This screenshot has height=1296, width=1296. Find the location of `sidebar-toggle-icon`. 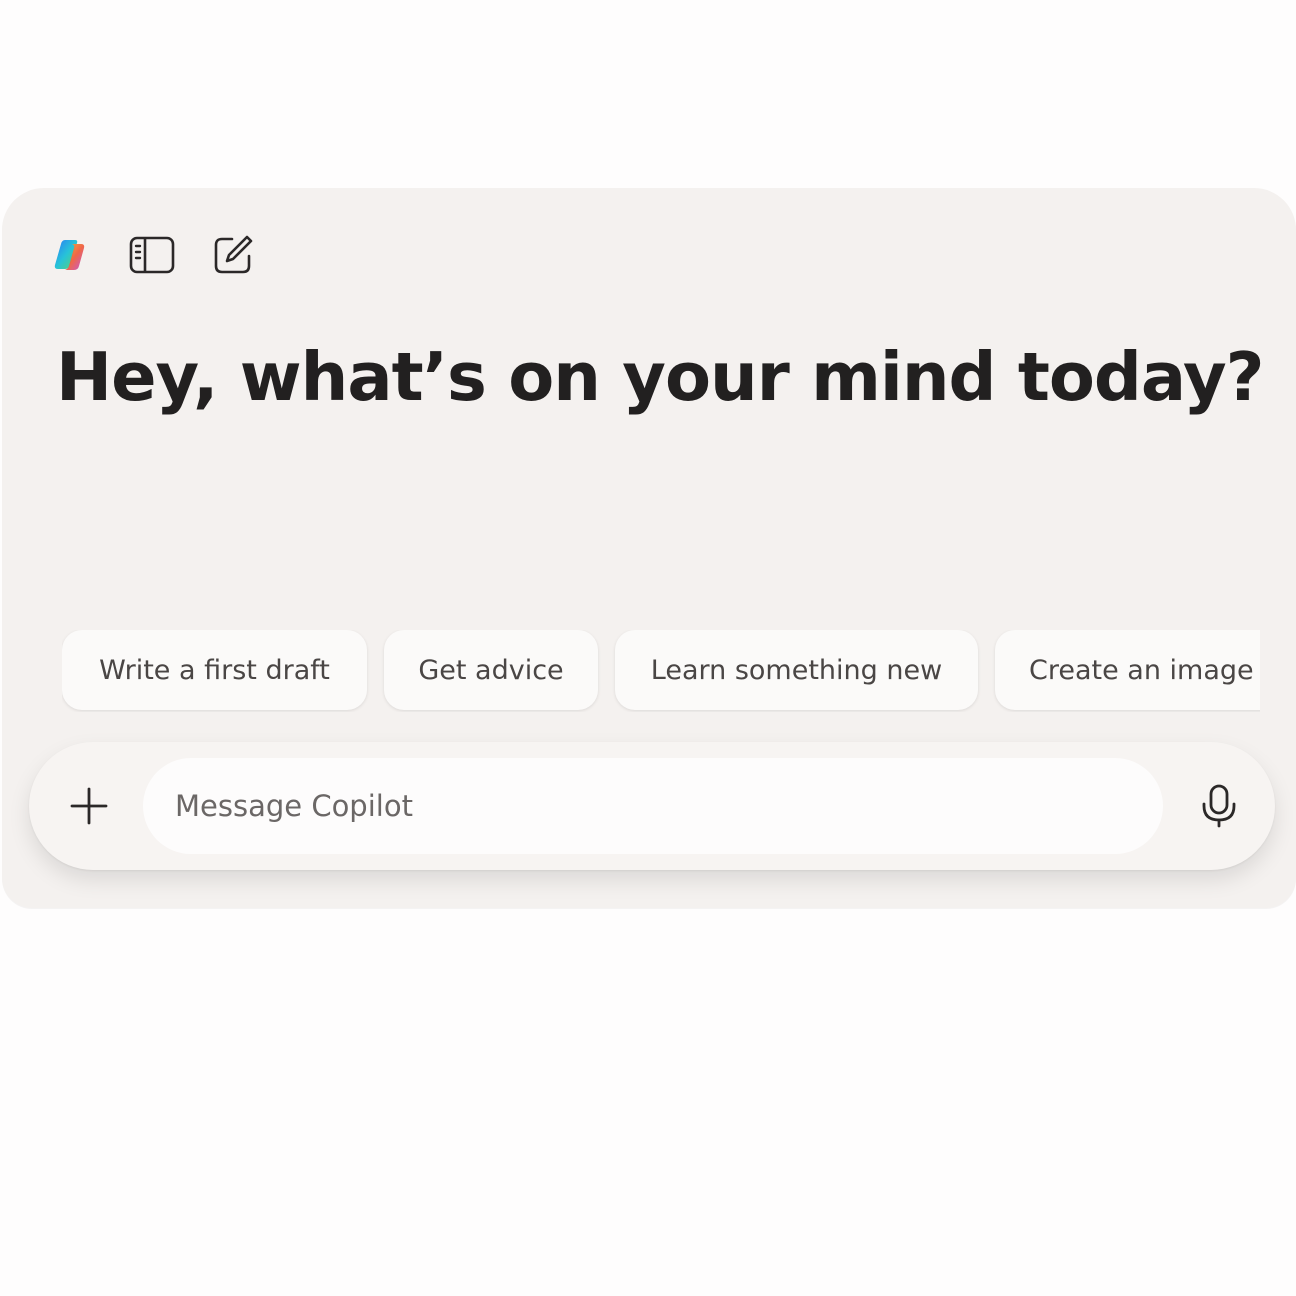

sidebar-toggle-icon is located at coordinates (152, 255).